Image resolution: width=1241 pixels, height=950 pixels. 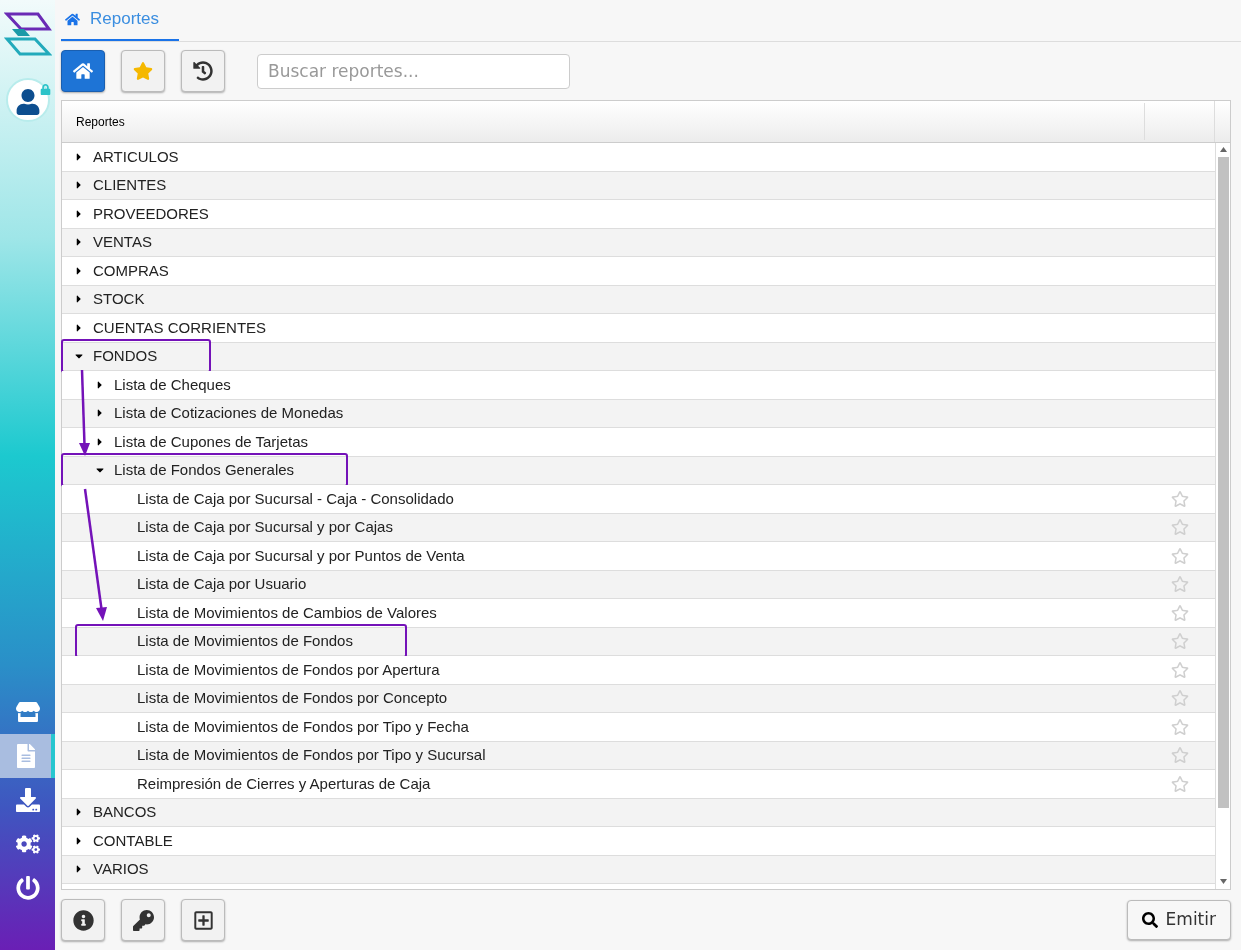 What do you see at coordinates (203, 920) in the screenshot?
I see `add-button` at bounding box center [203, 920].